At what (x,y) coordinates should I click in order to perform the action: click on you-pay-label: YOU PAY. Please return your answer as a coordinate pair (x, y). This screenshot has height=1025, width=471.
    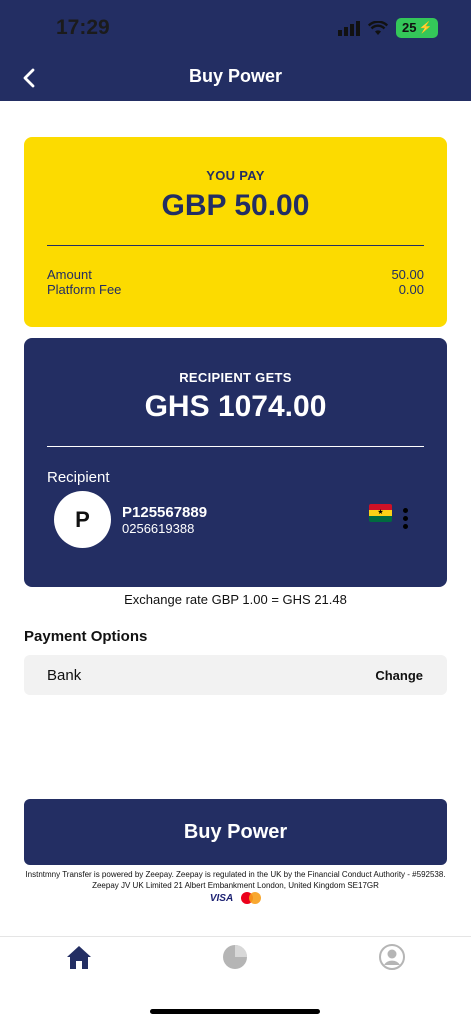
    Looking at the image, I should click on (235, 175).